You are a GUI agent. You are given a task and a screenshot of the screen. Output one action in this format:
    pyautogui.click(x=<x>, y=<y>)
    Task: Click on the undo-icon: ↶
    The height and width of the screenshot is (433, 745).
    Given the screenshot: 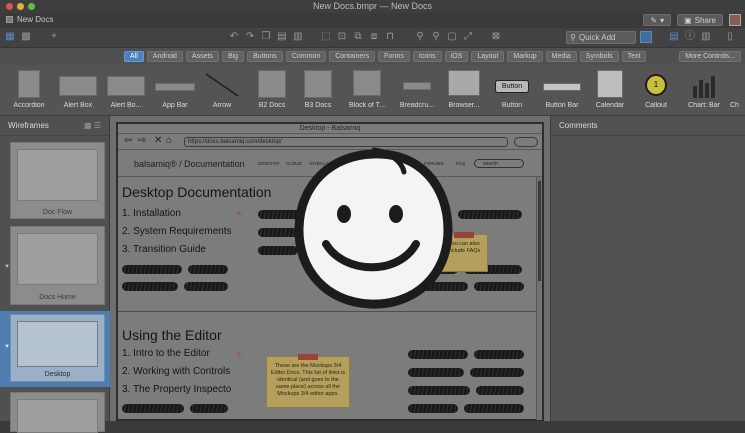 What is the action you would take?
    pyautogui.click(x=234, y=37)
    